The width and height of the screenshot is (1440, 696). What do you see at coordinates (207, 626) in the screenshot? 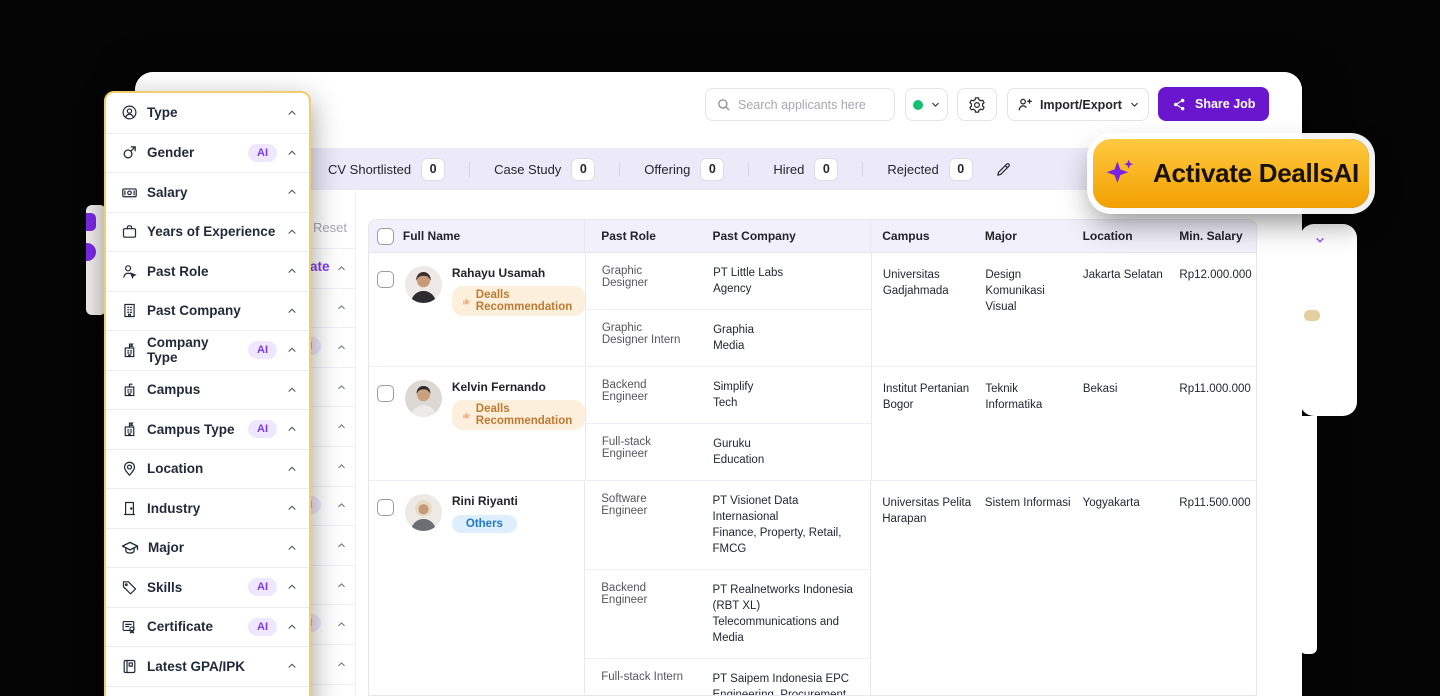
I see `filter-item-certificate: Certificate AI` at bounding box center [207, 626].